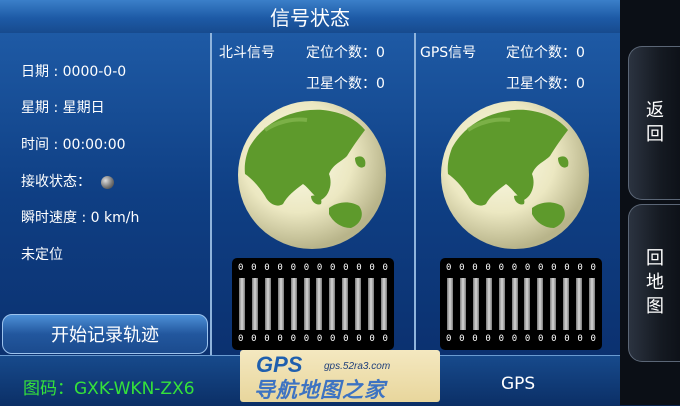 The width and height of the screenshot is (680, 406). I want to click on watermark-url: gps.52ra3.com, so click(357, 366).